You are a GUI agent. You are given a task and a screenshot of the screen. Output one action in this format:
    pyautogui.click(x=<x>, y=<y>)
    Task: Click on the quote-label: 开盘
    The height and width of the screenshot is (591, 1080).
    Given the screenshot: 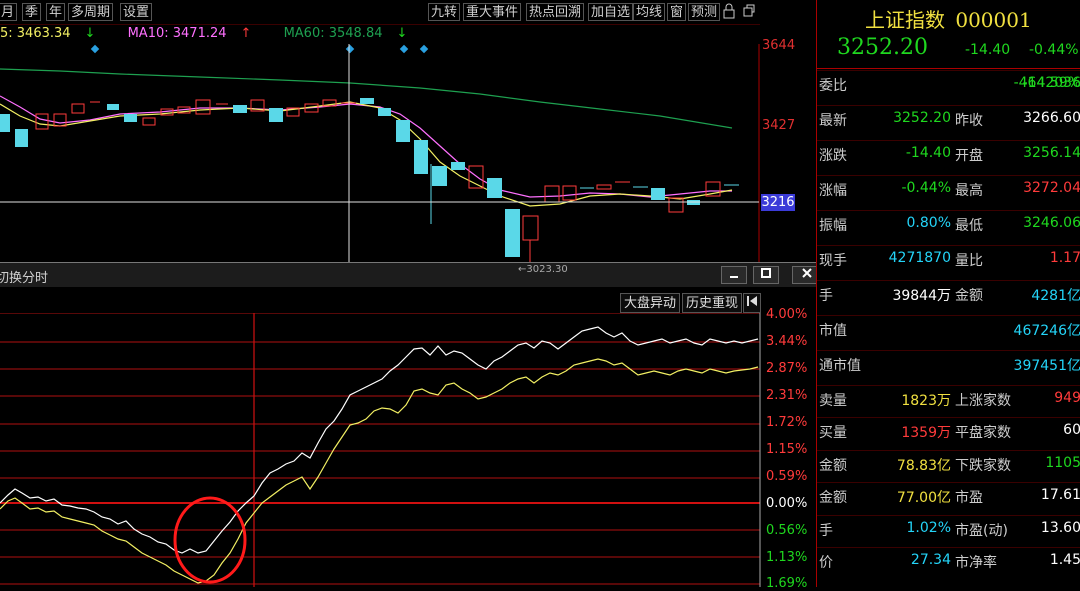 What is the action you would take?
    pyautogui.click(x=969, y=156)
    